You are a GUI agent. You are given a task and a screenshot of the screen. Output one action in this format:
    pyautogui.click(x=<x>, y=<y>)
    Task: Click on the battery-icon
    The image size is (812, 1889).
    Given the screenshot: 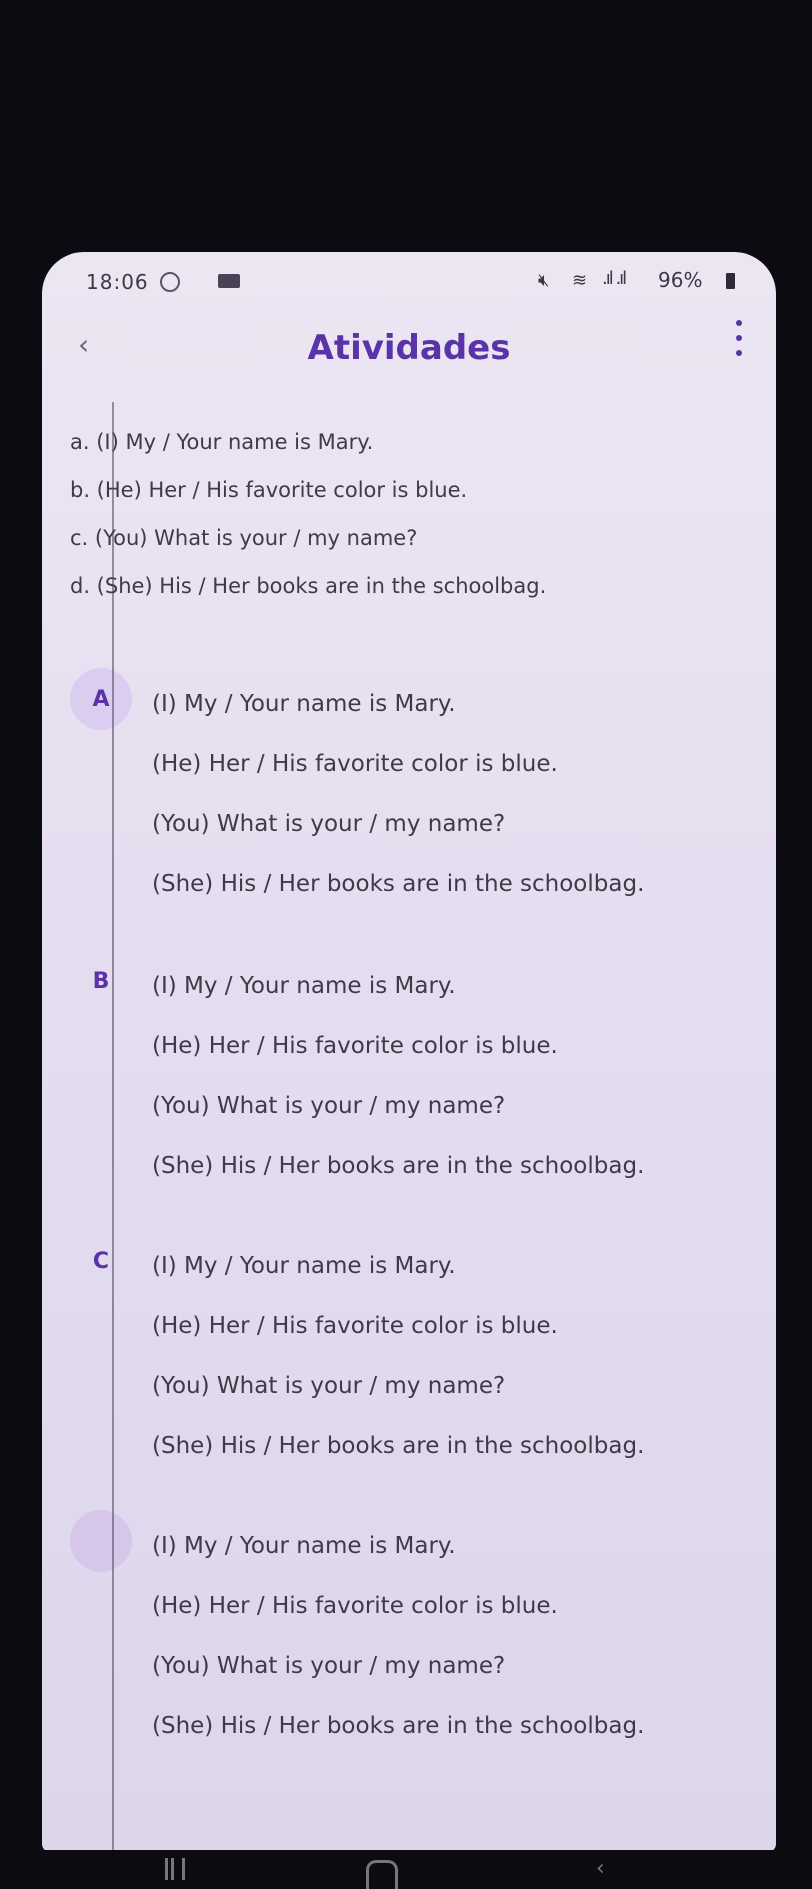 What is the action you would take?
    pyautogui.click(x=730, y=281)
    